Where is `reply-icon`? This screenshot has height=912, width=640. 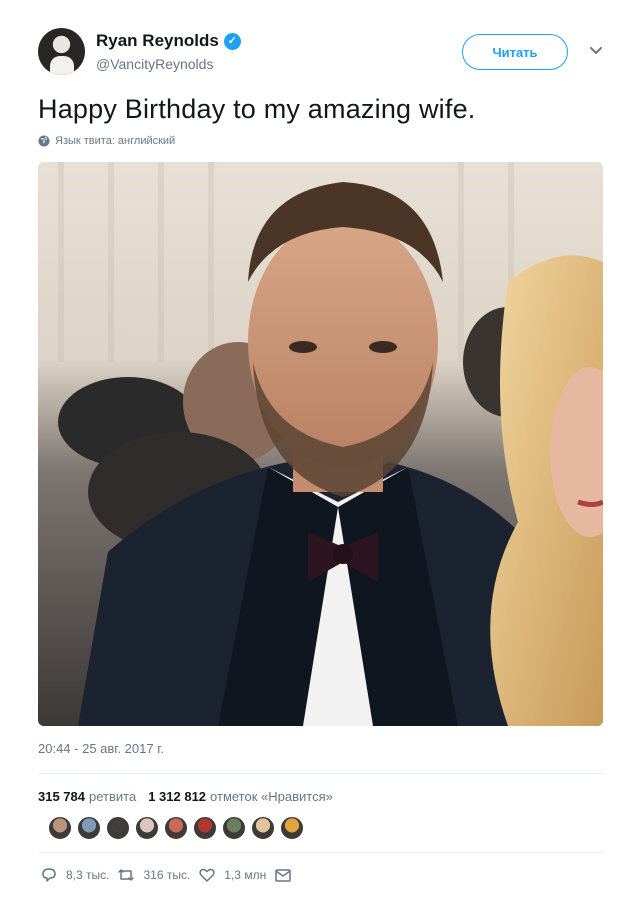
reply-icon is located at coordinates (49, 875).